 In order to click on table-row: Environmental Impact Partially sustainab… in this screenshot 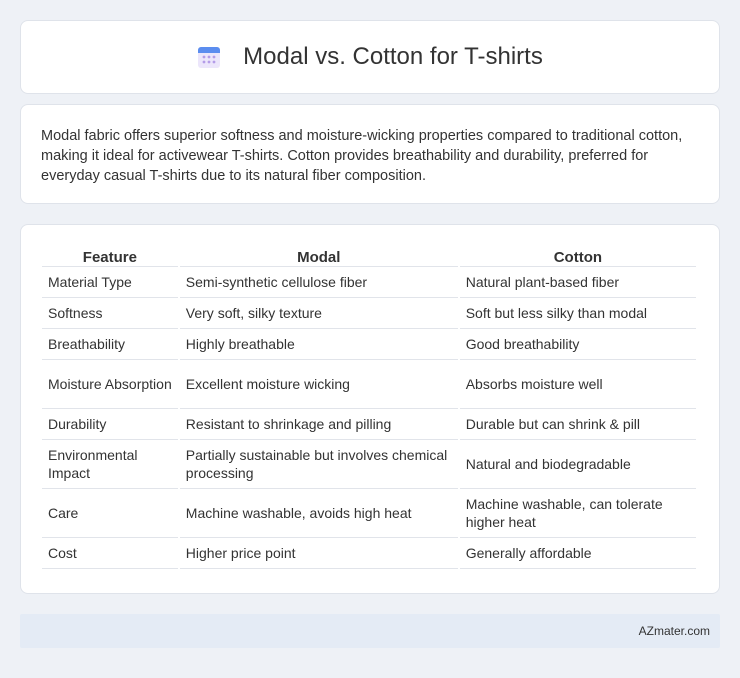, I will do `click(369, 464)`.